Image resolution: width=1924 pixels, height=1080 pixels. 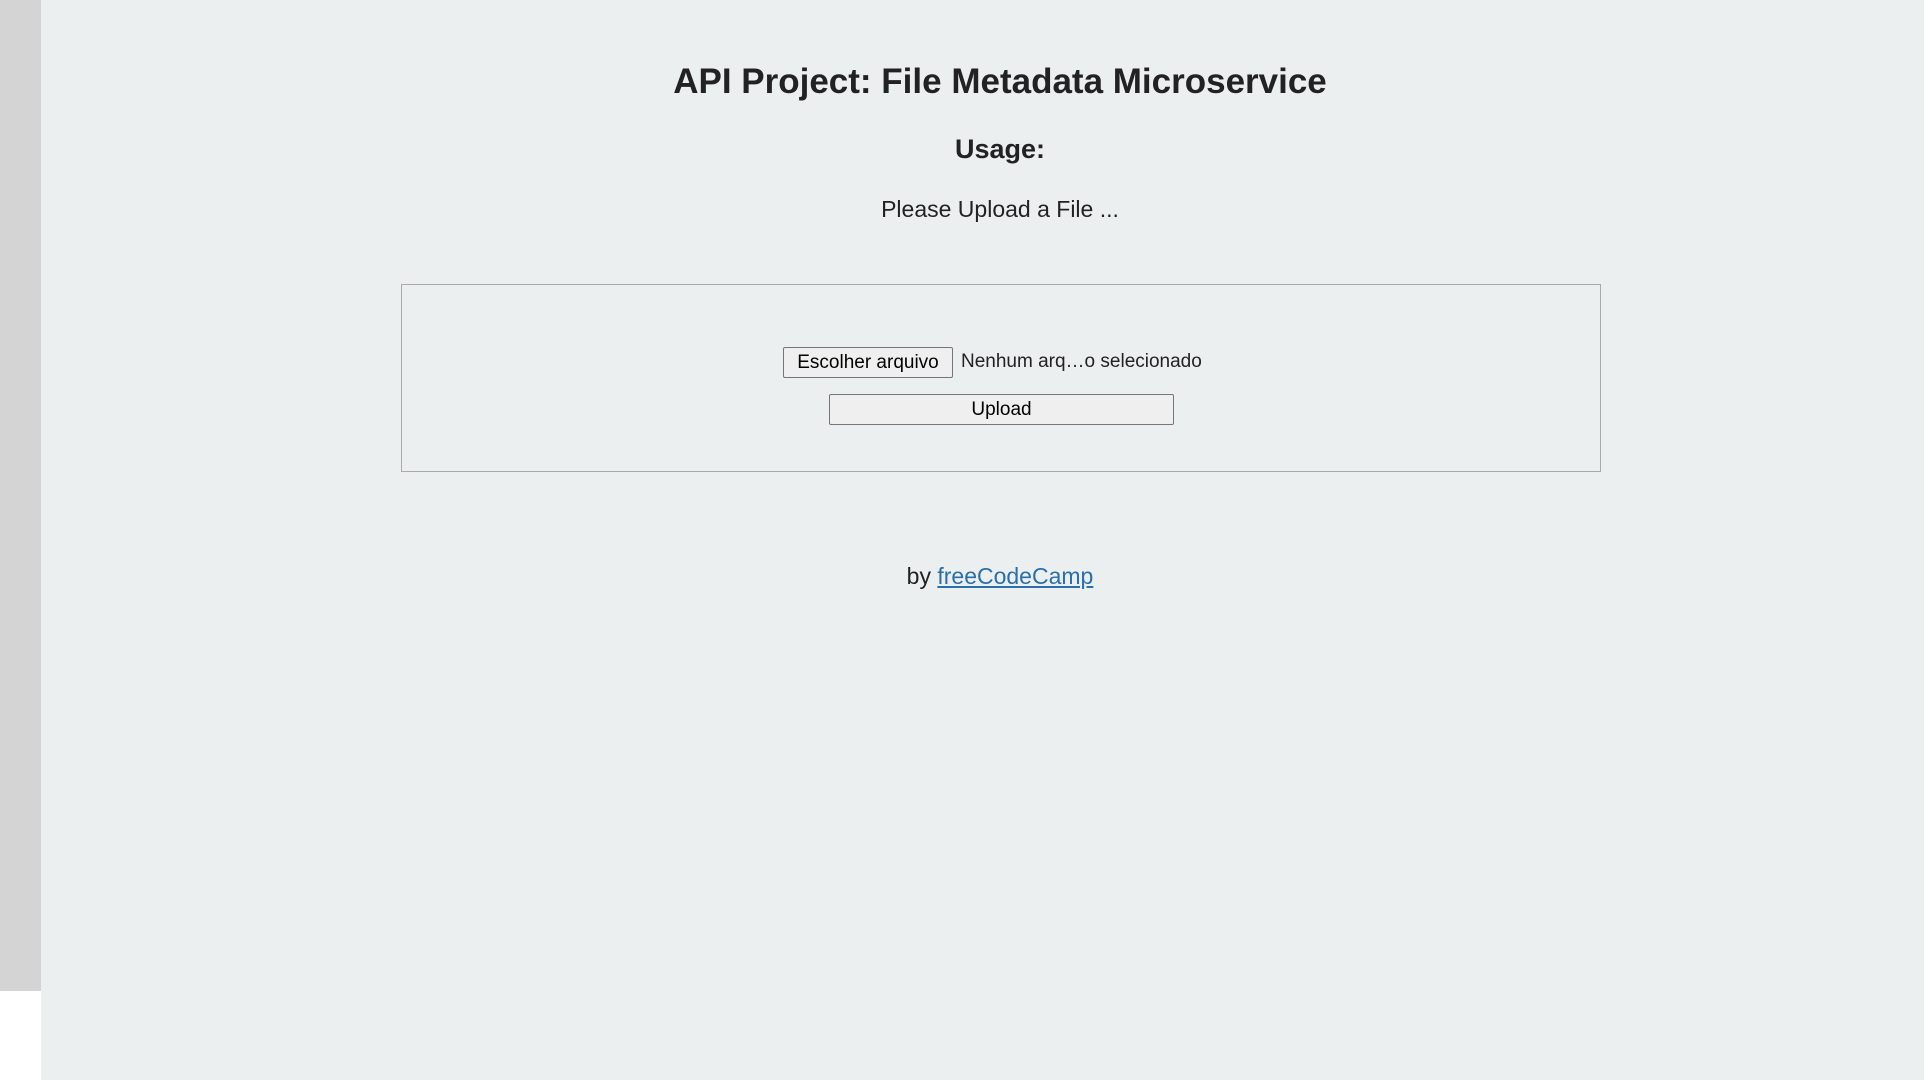 I want to click on file-status-text: Nenhum arq…o selecionado, so click(x=1081, y=361).